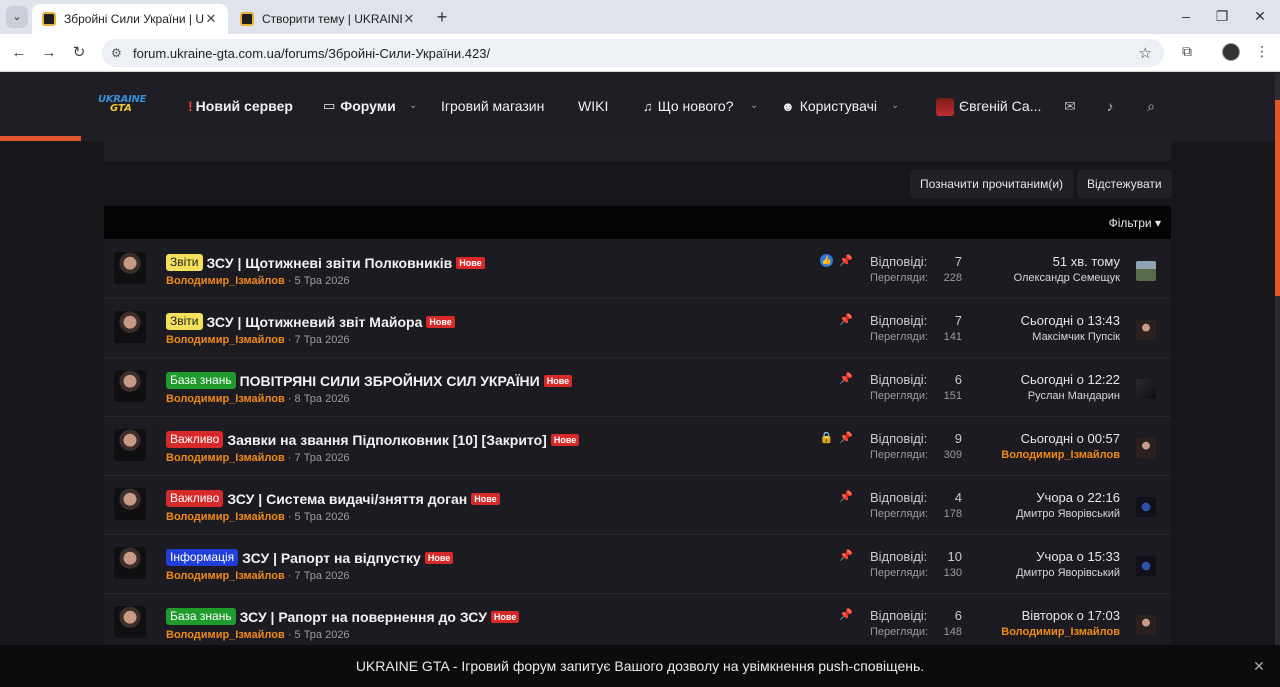 The height and width of the screenshot is (687, 1280). I want to click on nav-shop: Ігровий магазин, so click(492, 106).